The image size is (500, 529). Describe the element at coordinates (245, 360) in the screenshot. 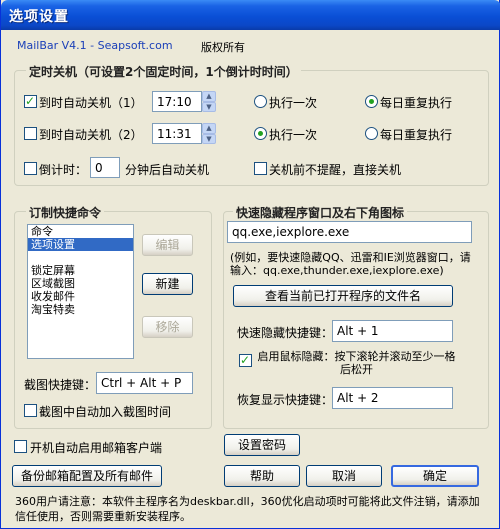

I see `mouse-hide-checkbox` at that location.